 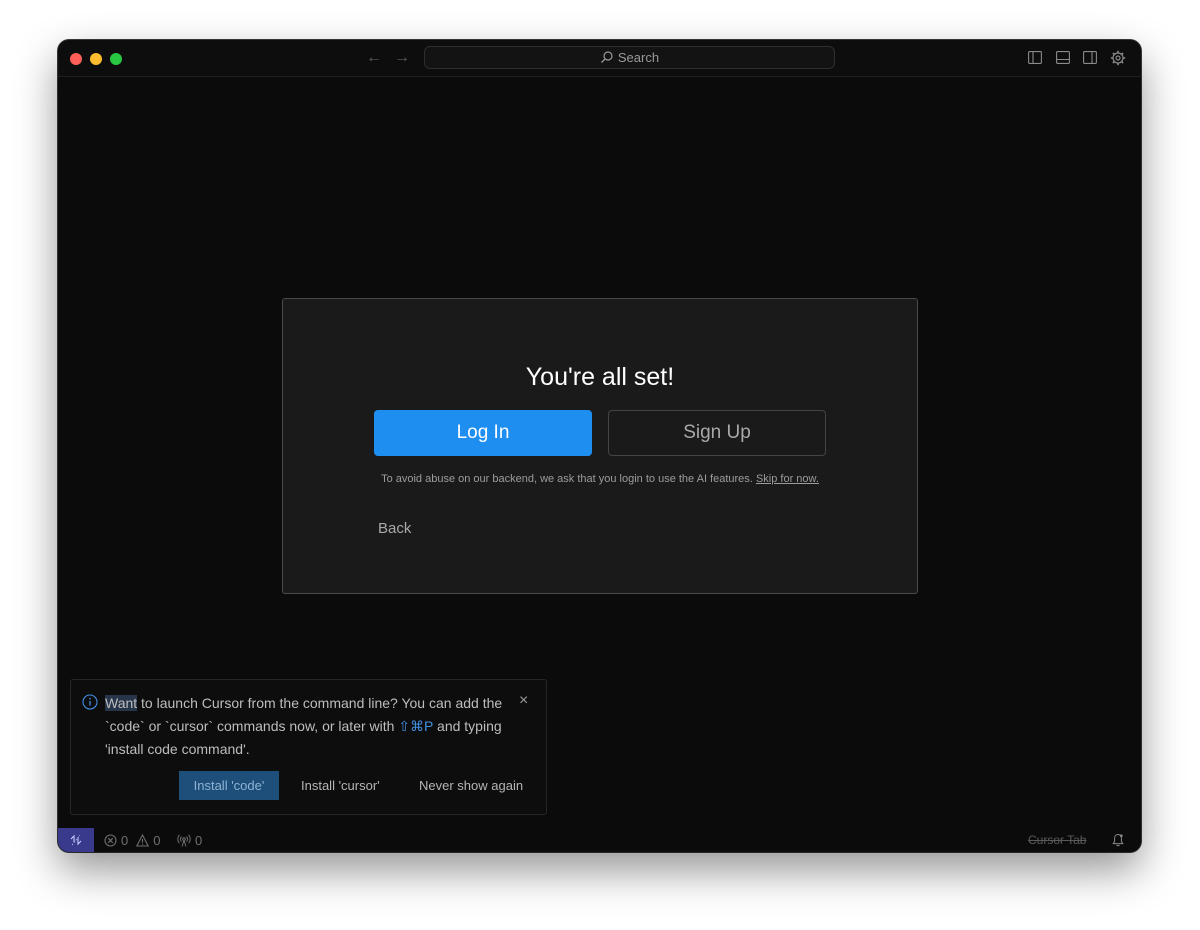 I want to click on titlebar: ← → Search, so click(x=599, y=58).